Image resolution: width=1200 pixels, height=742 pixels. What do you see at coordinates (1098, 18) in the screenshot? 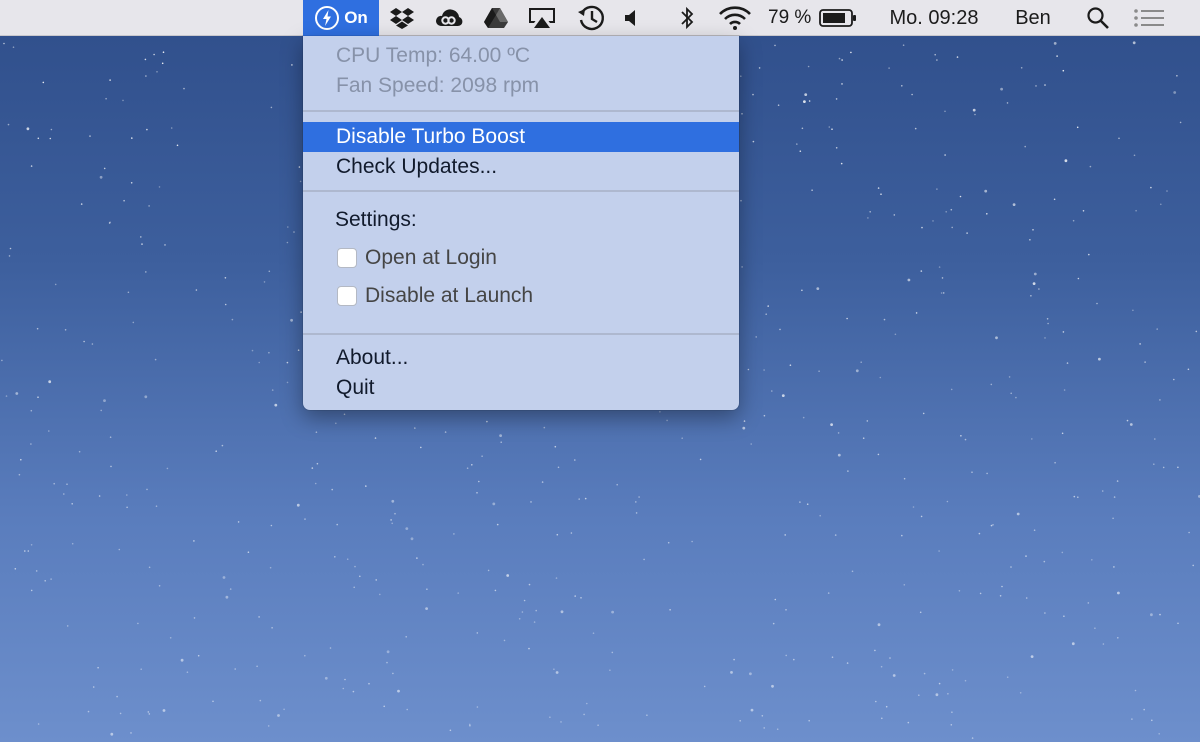
I see `spotlight-icon` at bounding box center [1098, 18].